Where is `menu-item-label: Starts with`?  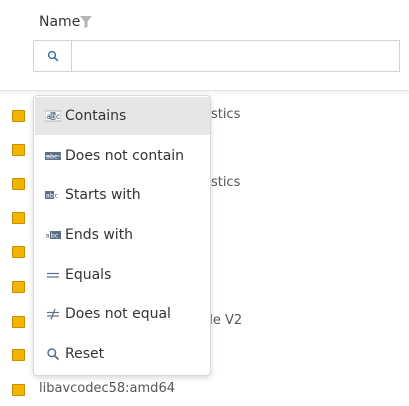
menu-item-label: Starts with is located at coordinates (103, 195).